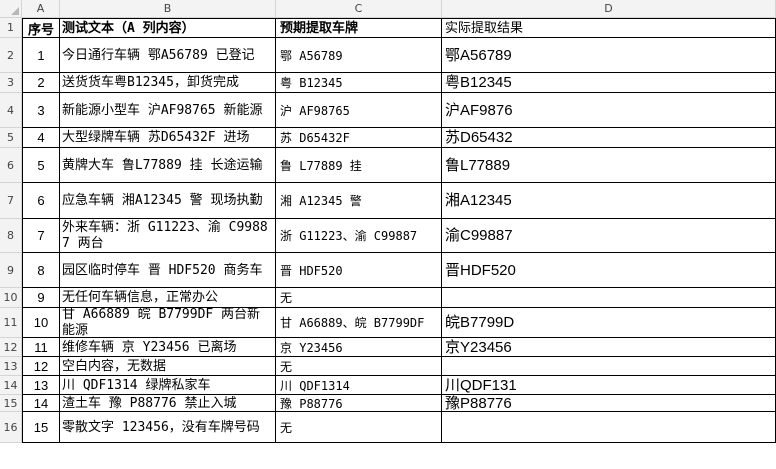 The image size is (776, 469). I want to click on table-cell-a: 2, so click(41, 83).